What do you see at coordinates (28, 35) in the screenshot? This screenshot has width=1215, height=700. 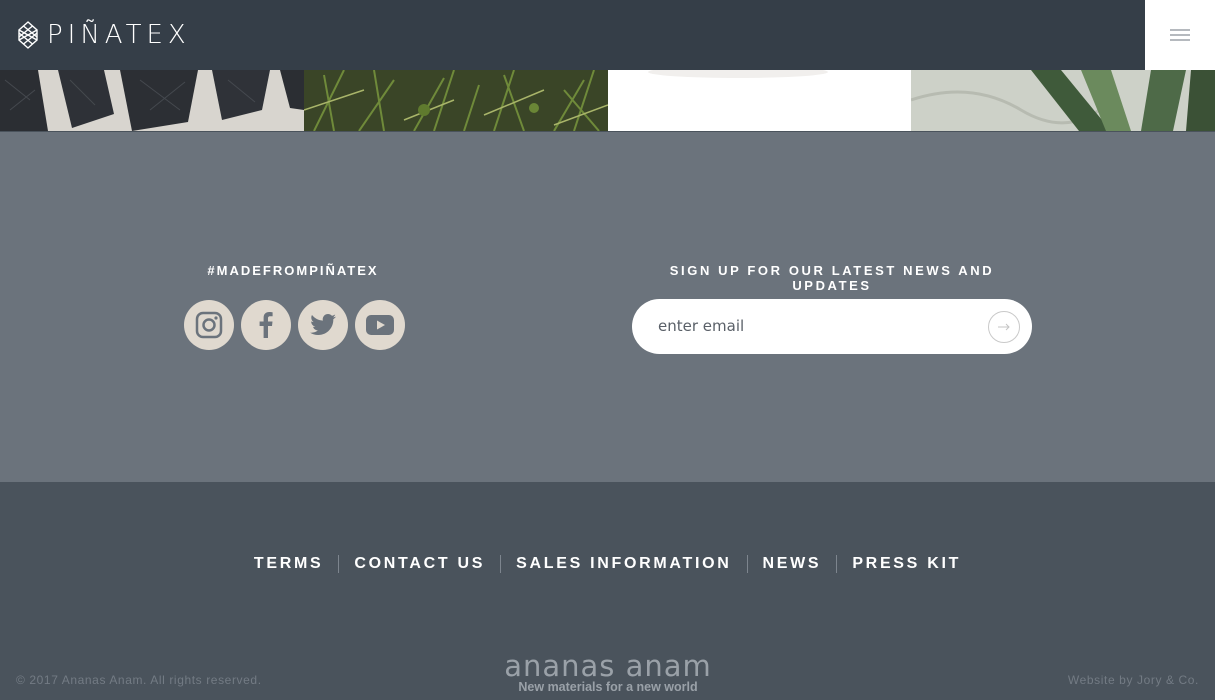 I see `pineapple-logo-icon` at bounding box center [28, 35].